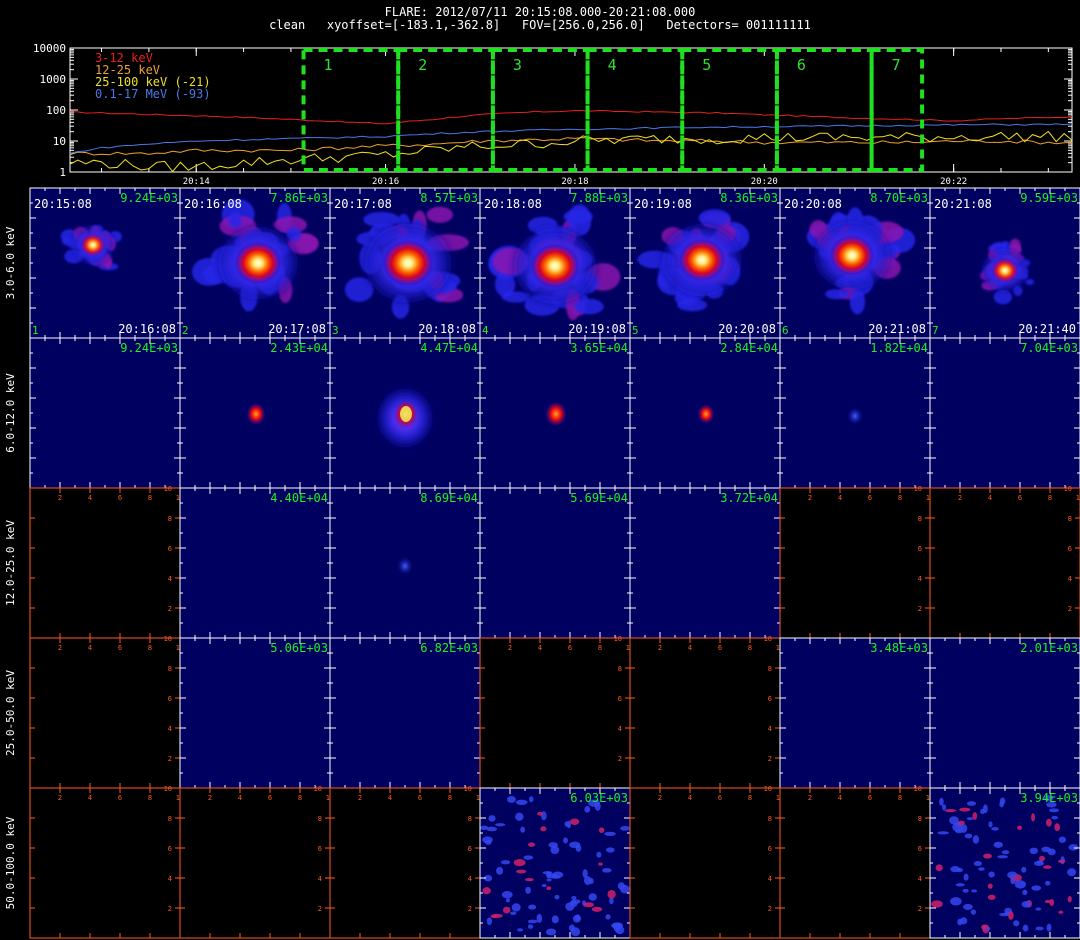 This screenshot has width=1080, height=940. I want to click on panel-start-time: 20:19:08, so click(663, 204).